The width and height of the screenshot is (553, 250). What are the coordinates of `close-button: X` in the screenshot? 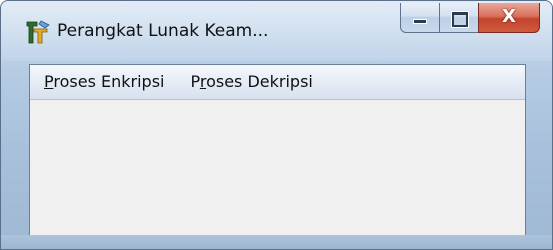 It's located at (509, 18).